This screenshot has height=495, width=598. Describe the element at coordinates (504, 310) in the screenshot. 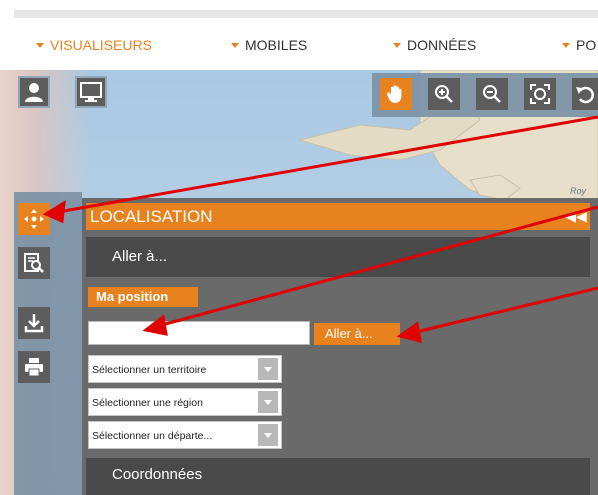

I see `annotation-arrow` at that location.